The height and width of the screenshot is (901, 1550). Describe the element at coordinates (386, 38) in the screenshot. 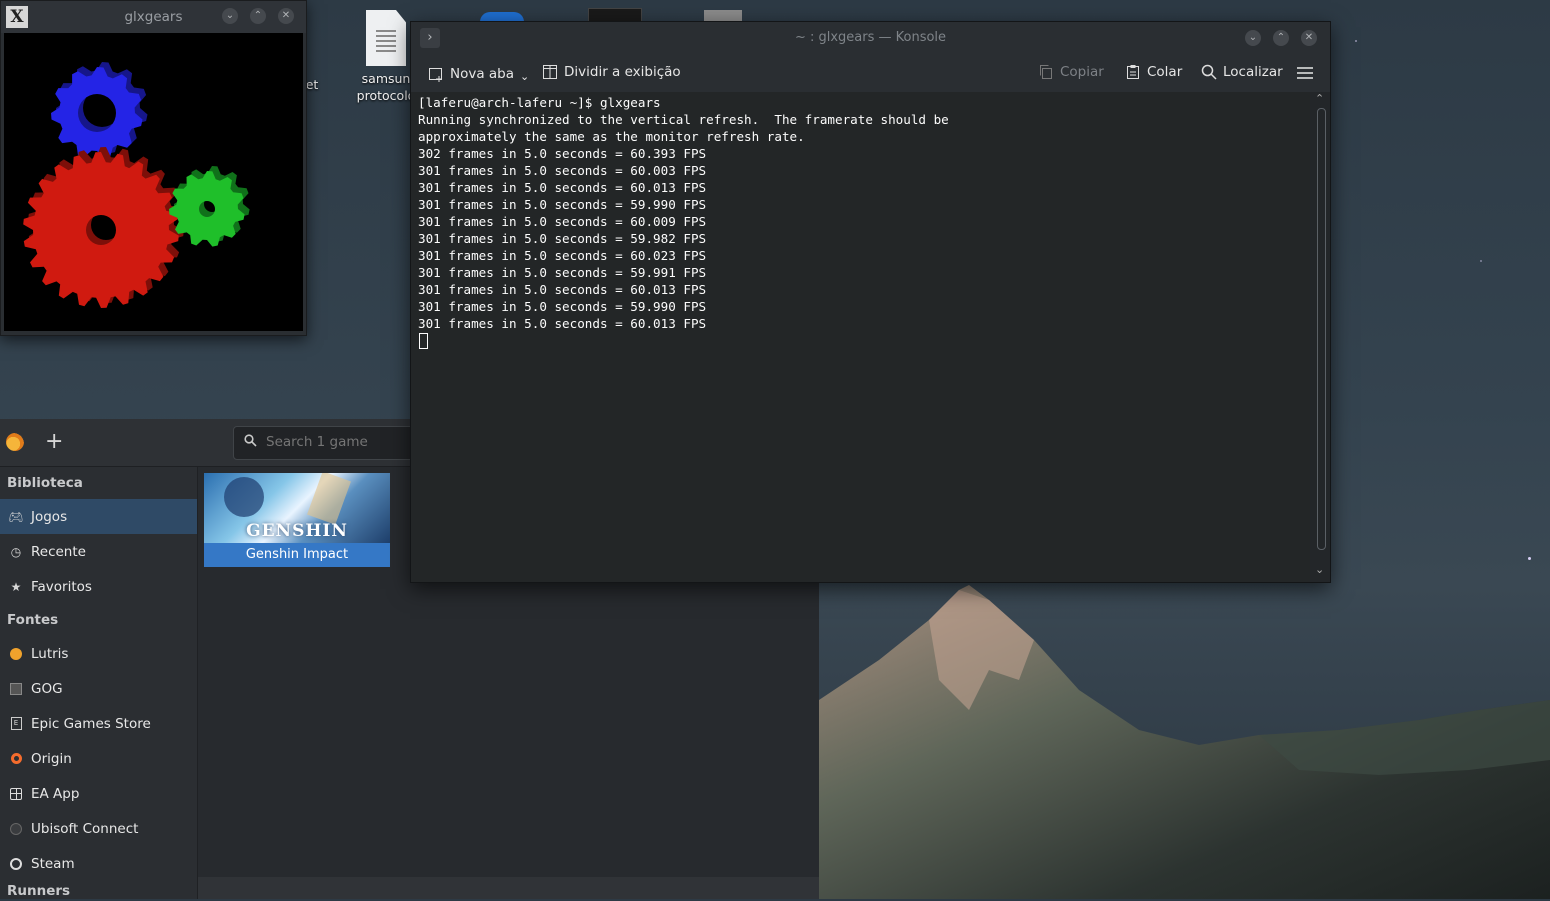

I see `document-icon` at that location.